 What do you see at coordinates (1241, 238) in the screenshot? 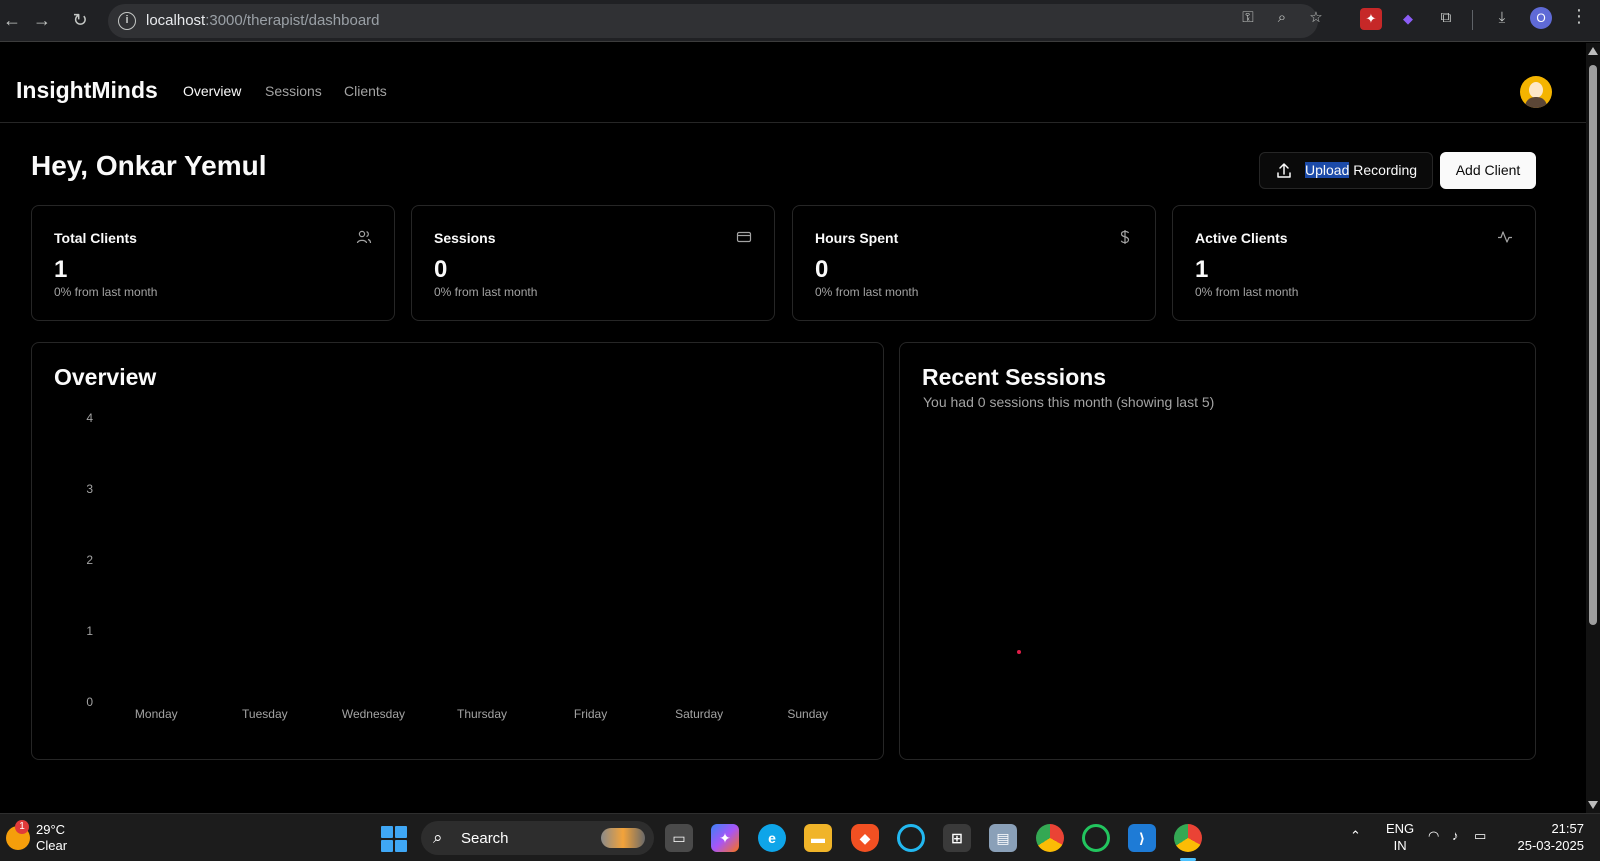
I see `stat-title: Active Clients` at bounding box center [1241, 238].